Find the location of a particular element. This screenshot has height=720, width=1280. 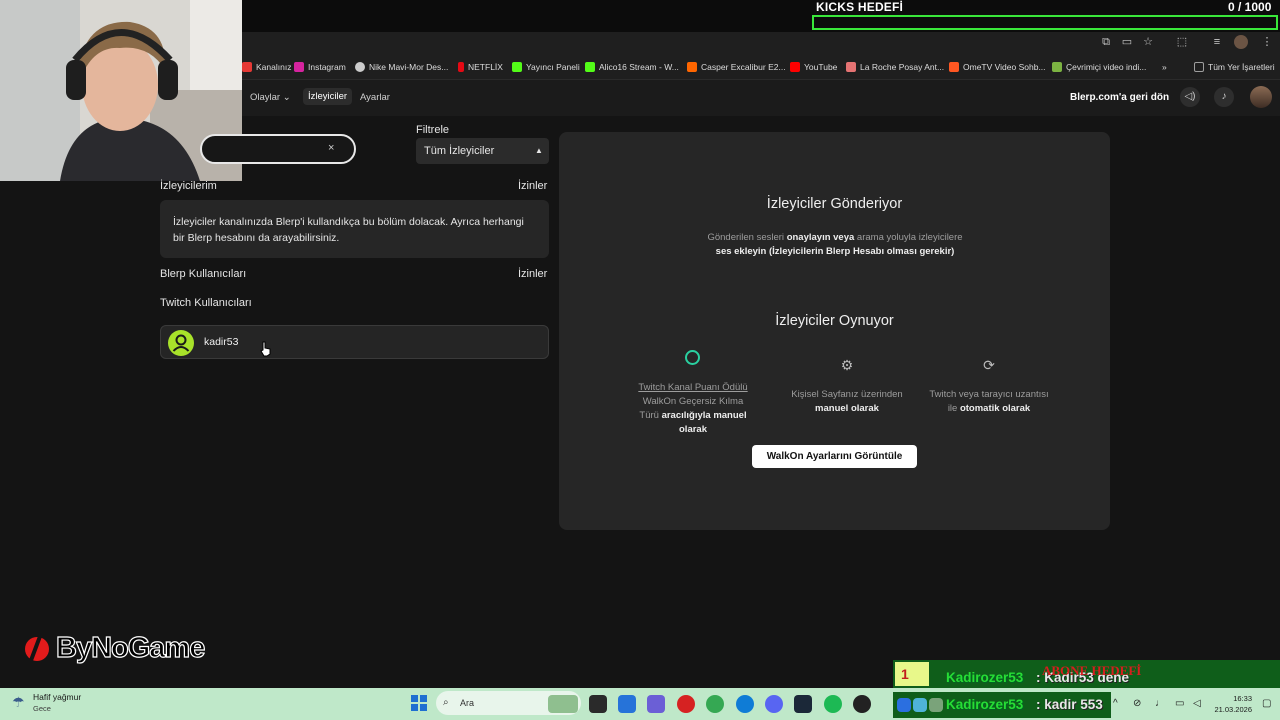

translate-icon: ⧉ is located at coordinates (1106, 42).